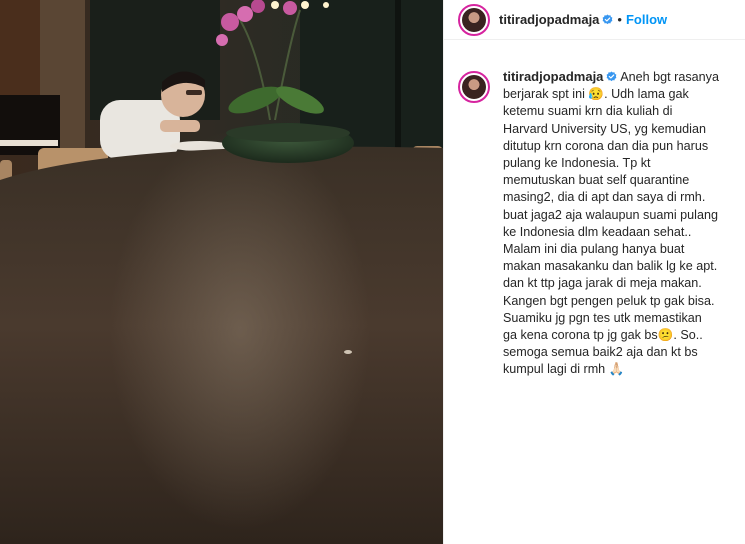 Image resolution: width=745 pixels, height=544 pixels. What do you see at coordinates (646, 19) in the screenshot?
I see `follow-button: Follow` at bounding box center [646, 19].